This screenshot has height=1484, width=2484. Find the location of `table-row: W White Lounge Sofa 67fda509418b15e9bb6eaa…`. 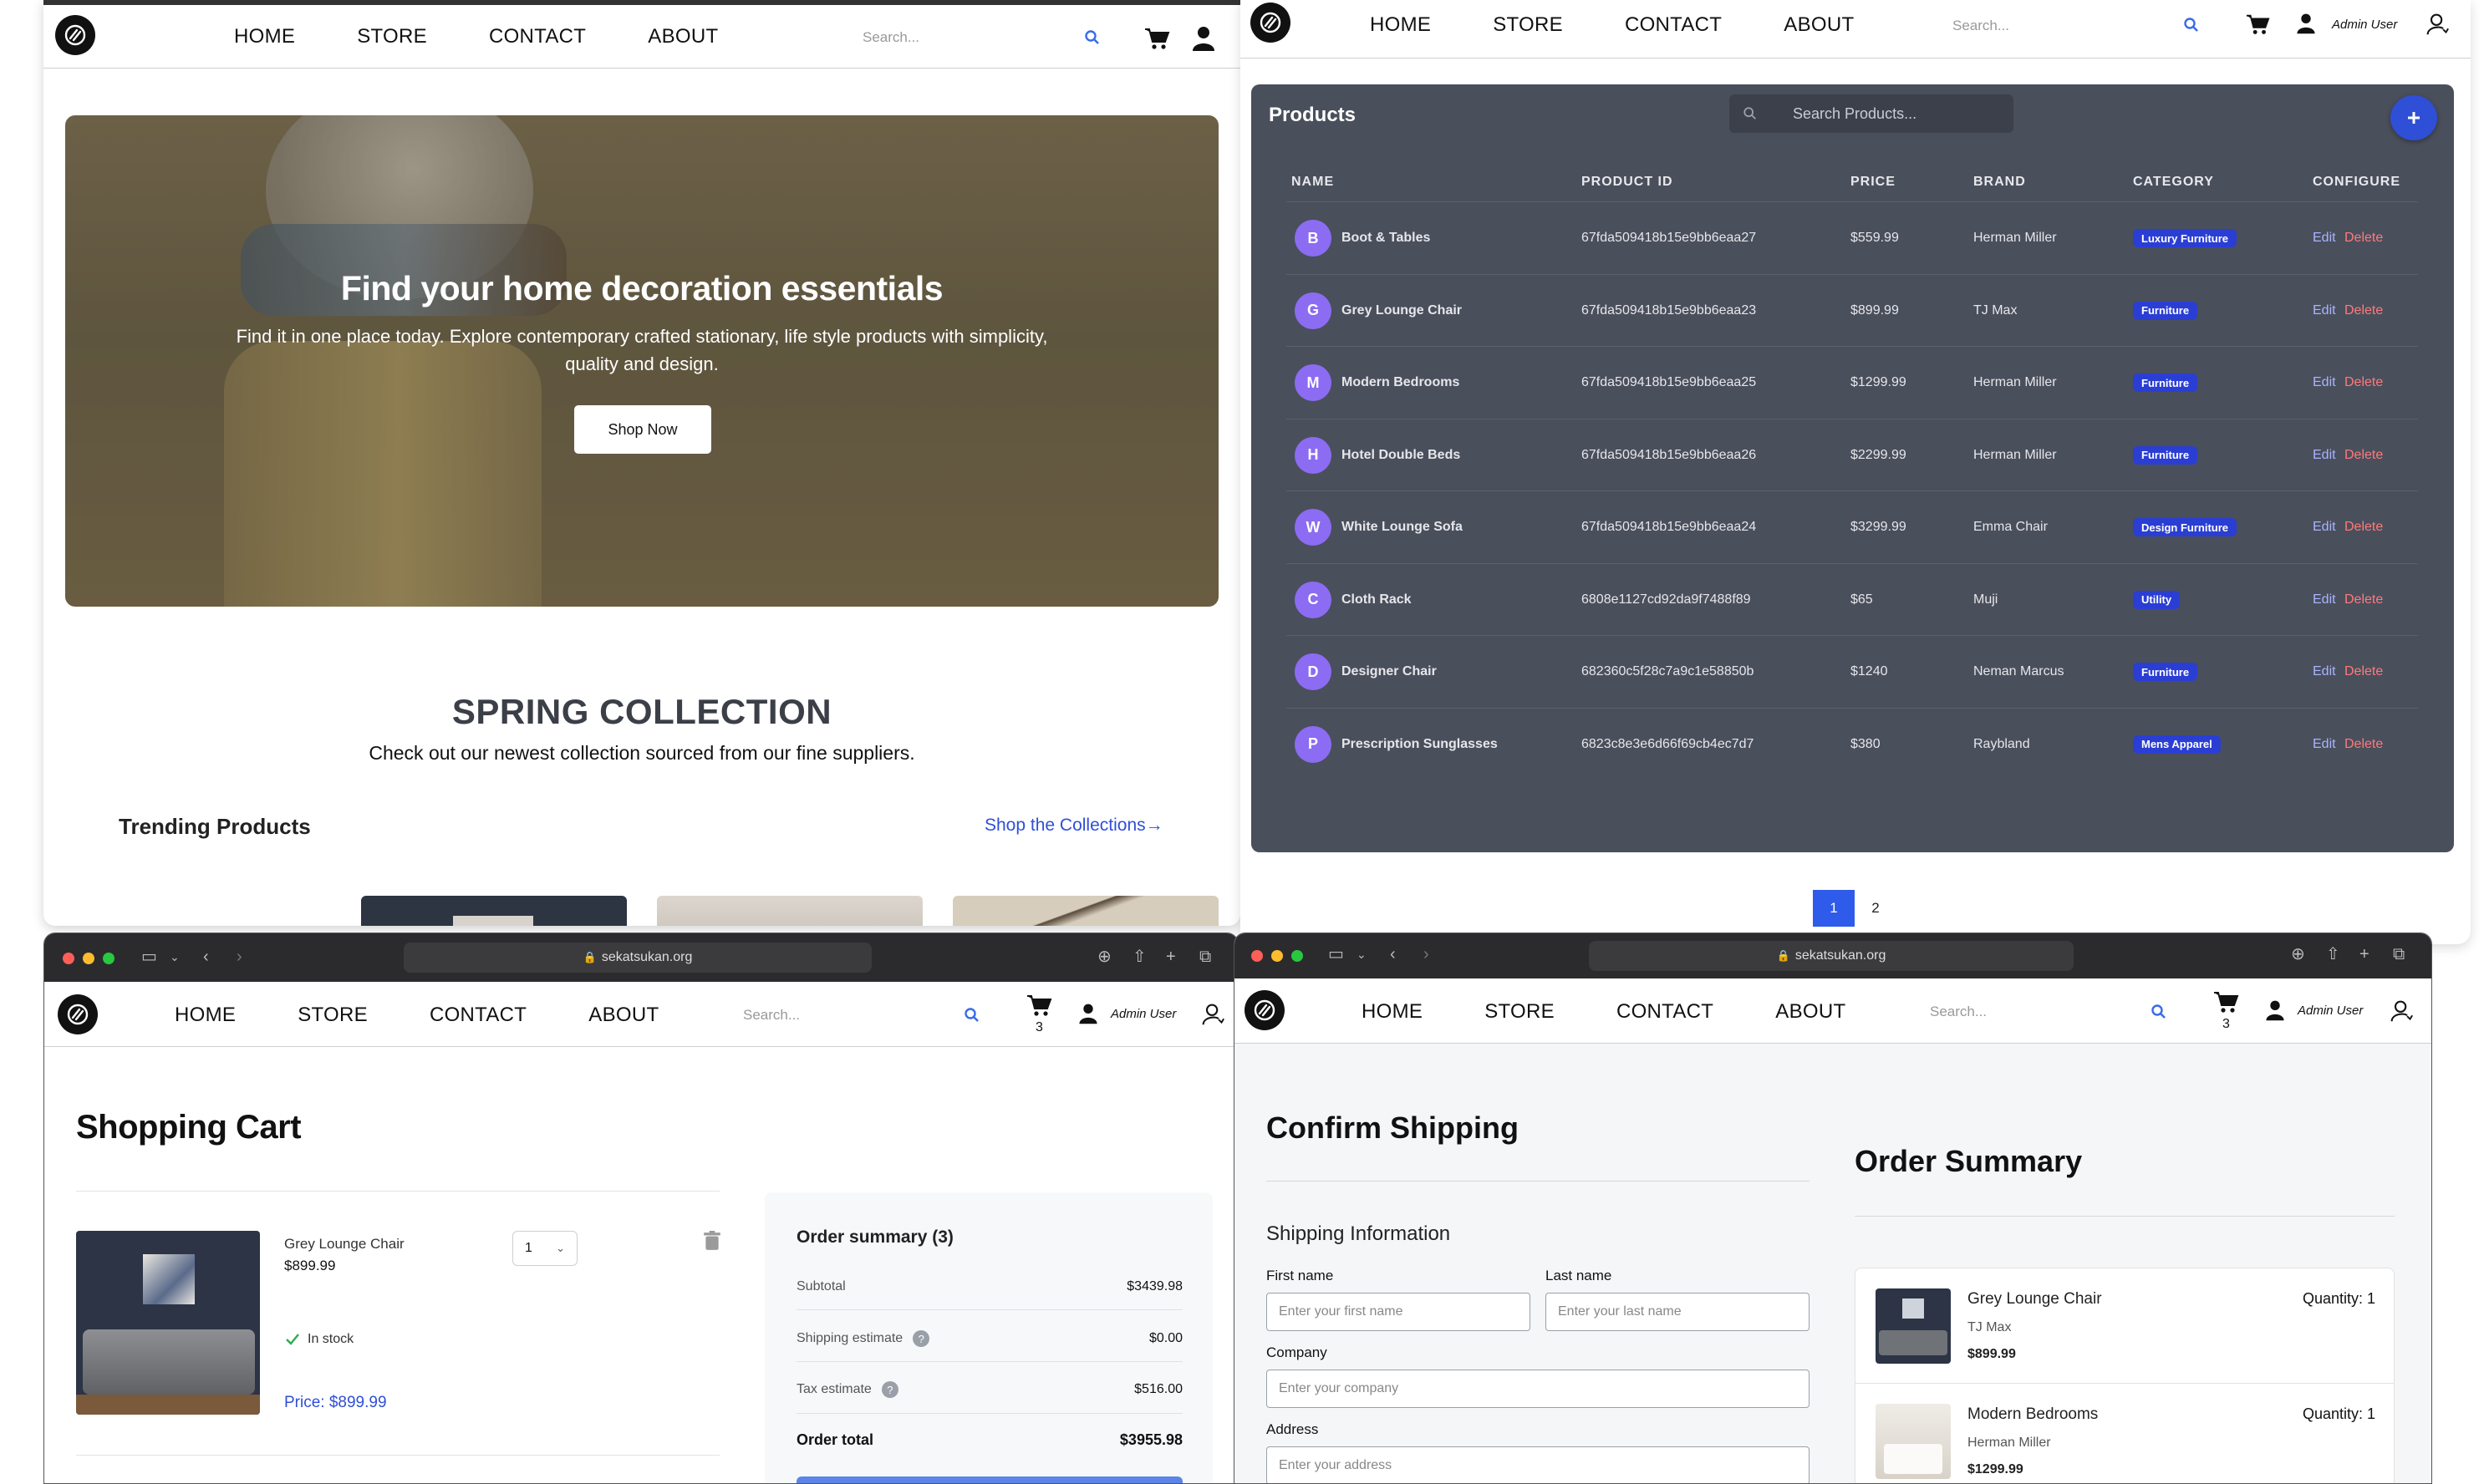

table-row: W White Lounge Sofa 67fda509418b15e9bb6eaa… is located at coordinates (1852, 526).